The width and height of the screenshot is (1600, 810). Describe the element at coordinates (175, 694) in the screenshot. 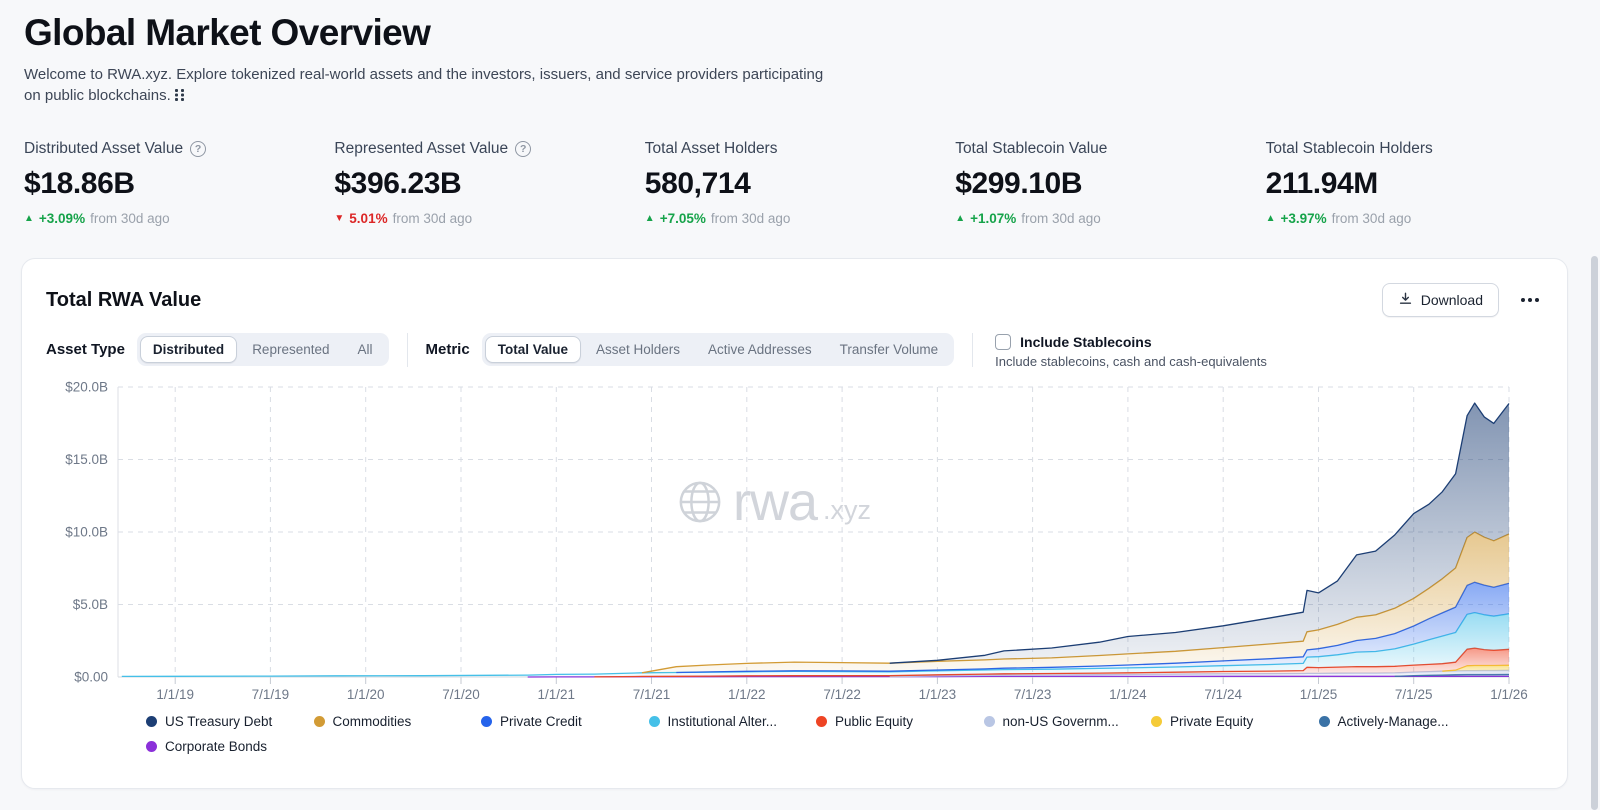

I see `svg-text: 1/1/19` at that location.